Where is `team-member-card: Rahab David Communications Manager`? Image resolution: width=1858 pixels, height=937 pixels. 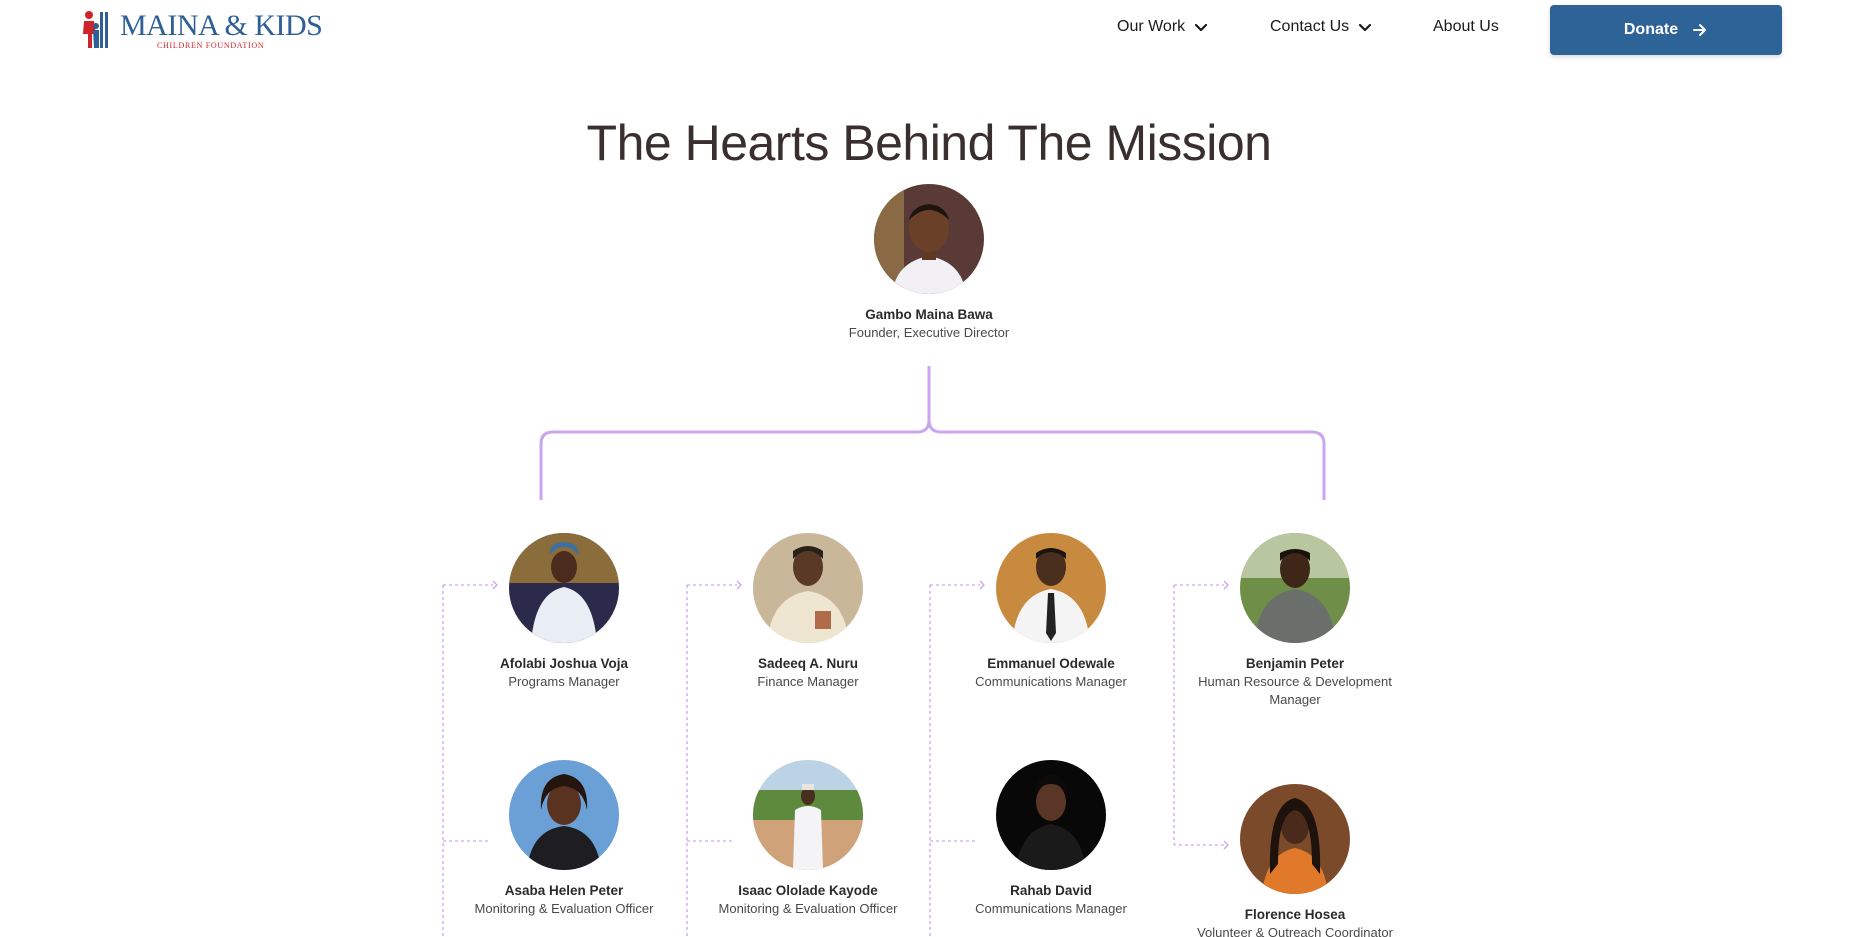 team-member-card: Rahab David Communications Manager is located at coordinates (1051, 839).